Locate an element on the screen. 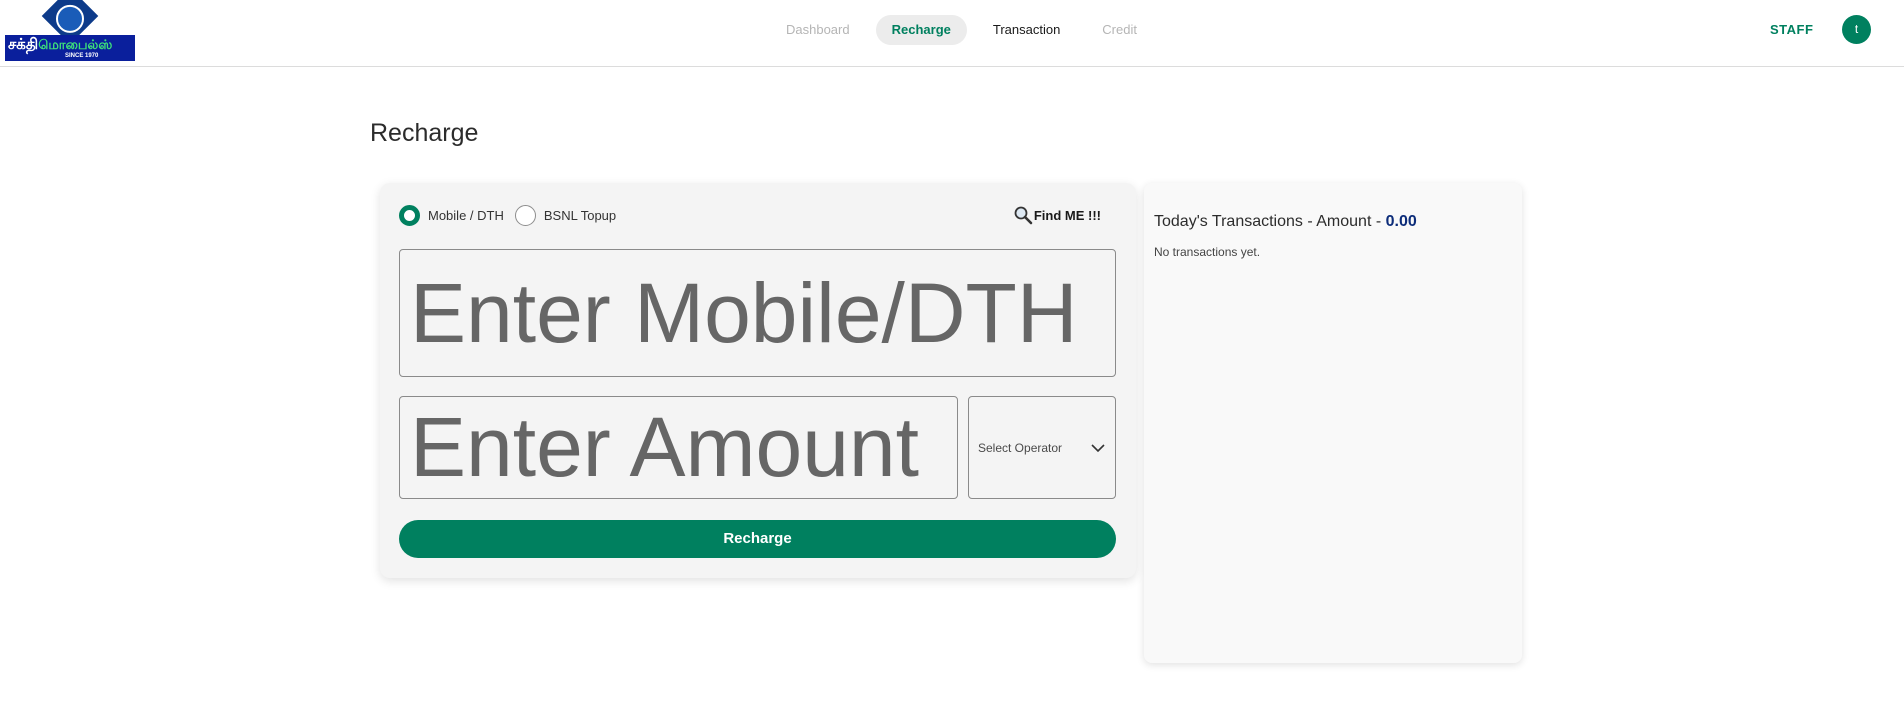  find-me-button: Find ME !!! is located at coordinates (1057, 215).